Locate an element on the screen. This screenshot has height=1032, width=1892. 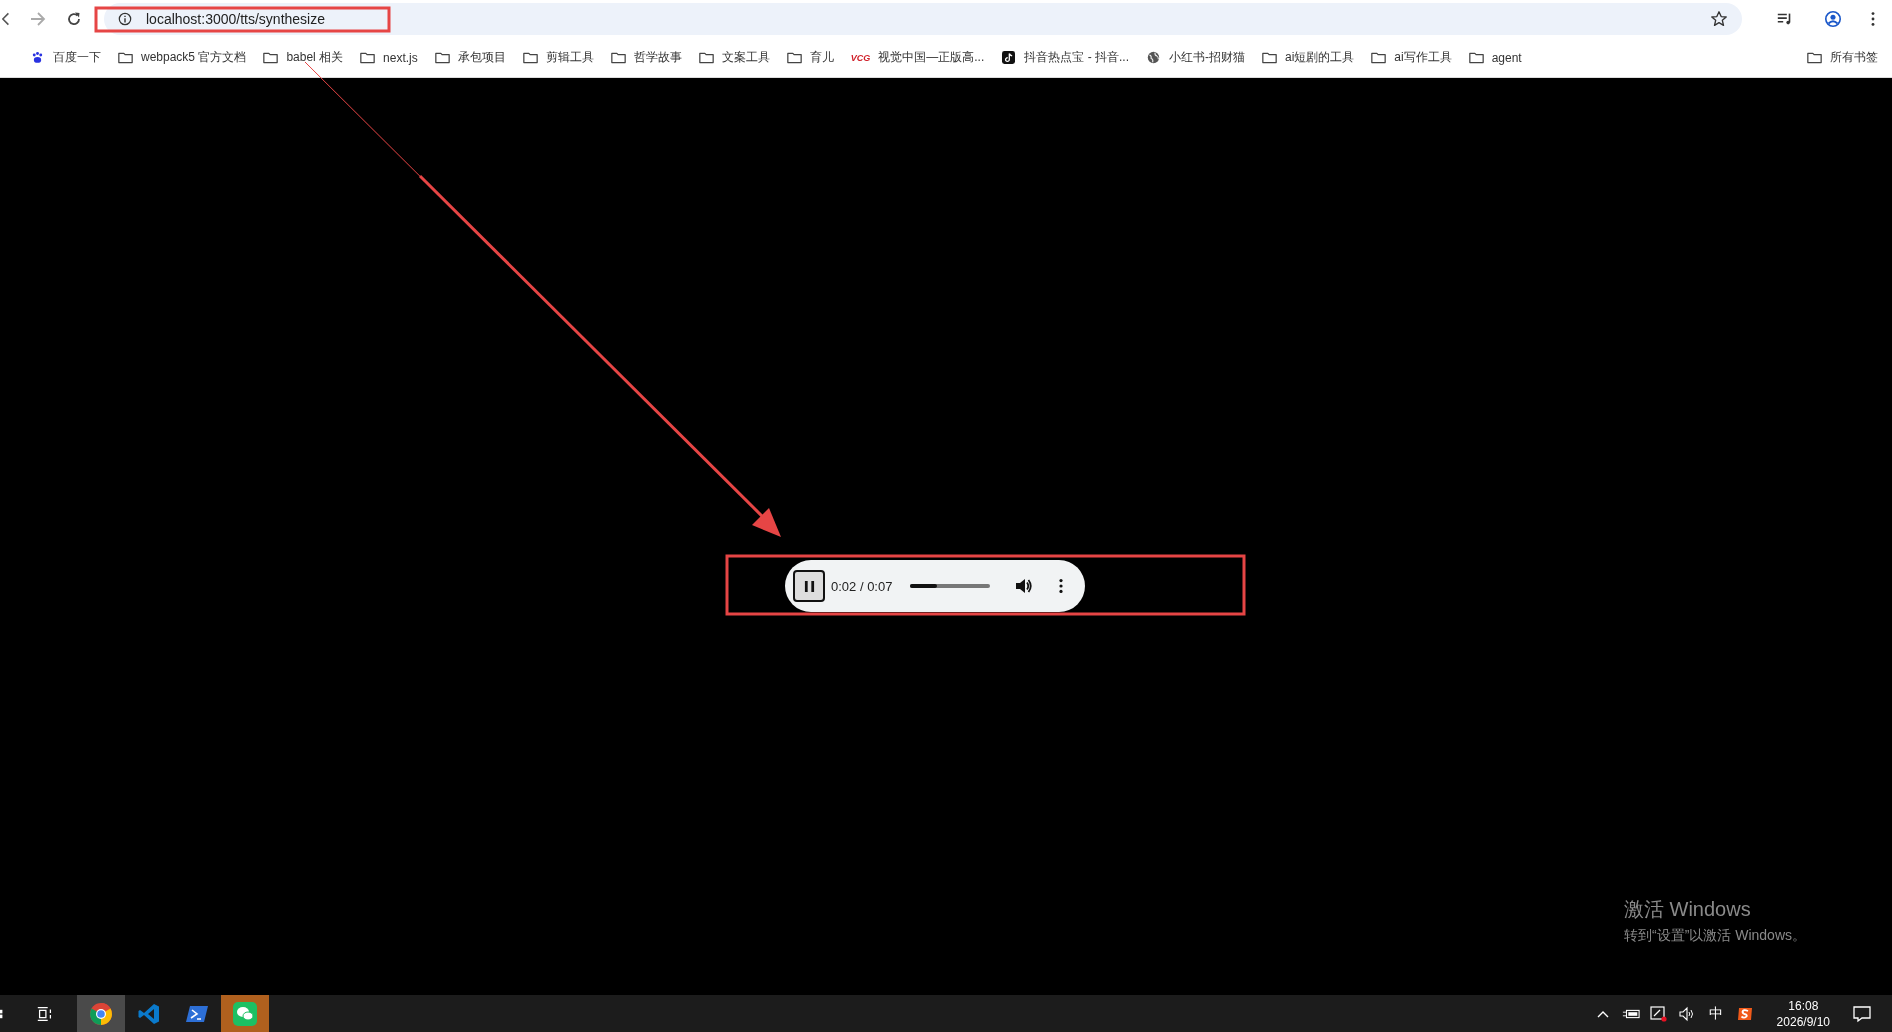
bookmark-item: babel 相关 is located at coordinates (303, 57).